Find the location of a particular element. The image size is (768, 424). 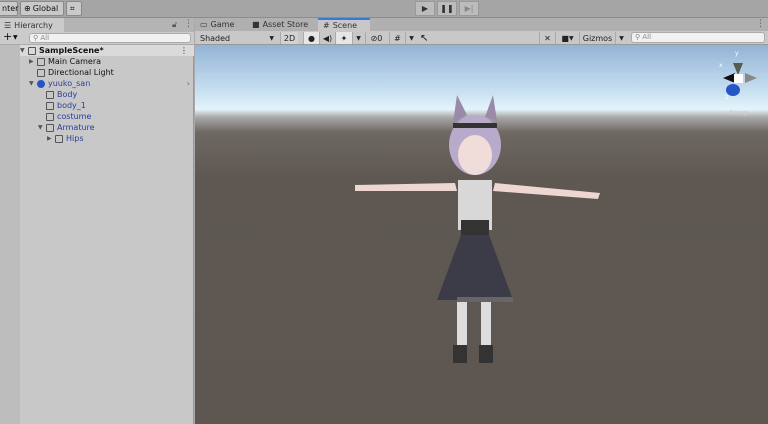

axis-x-label: x is located at coordinates (721, 65).